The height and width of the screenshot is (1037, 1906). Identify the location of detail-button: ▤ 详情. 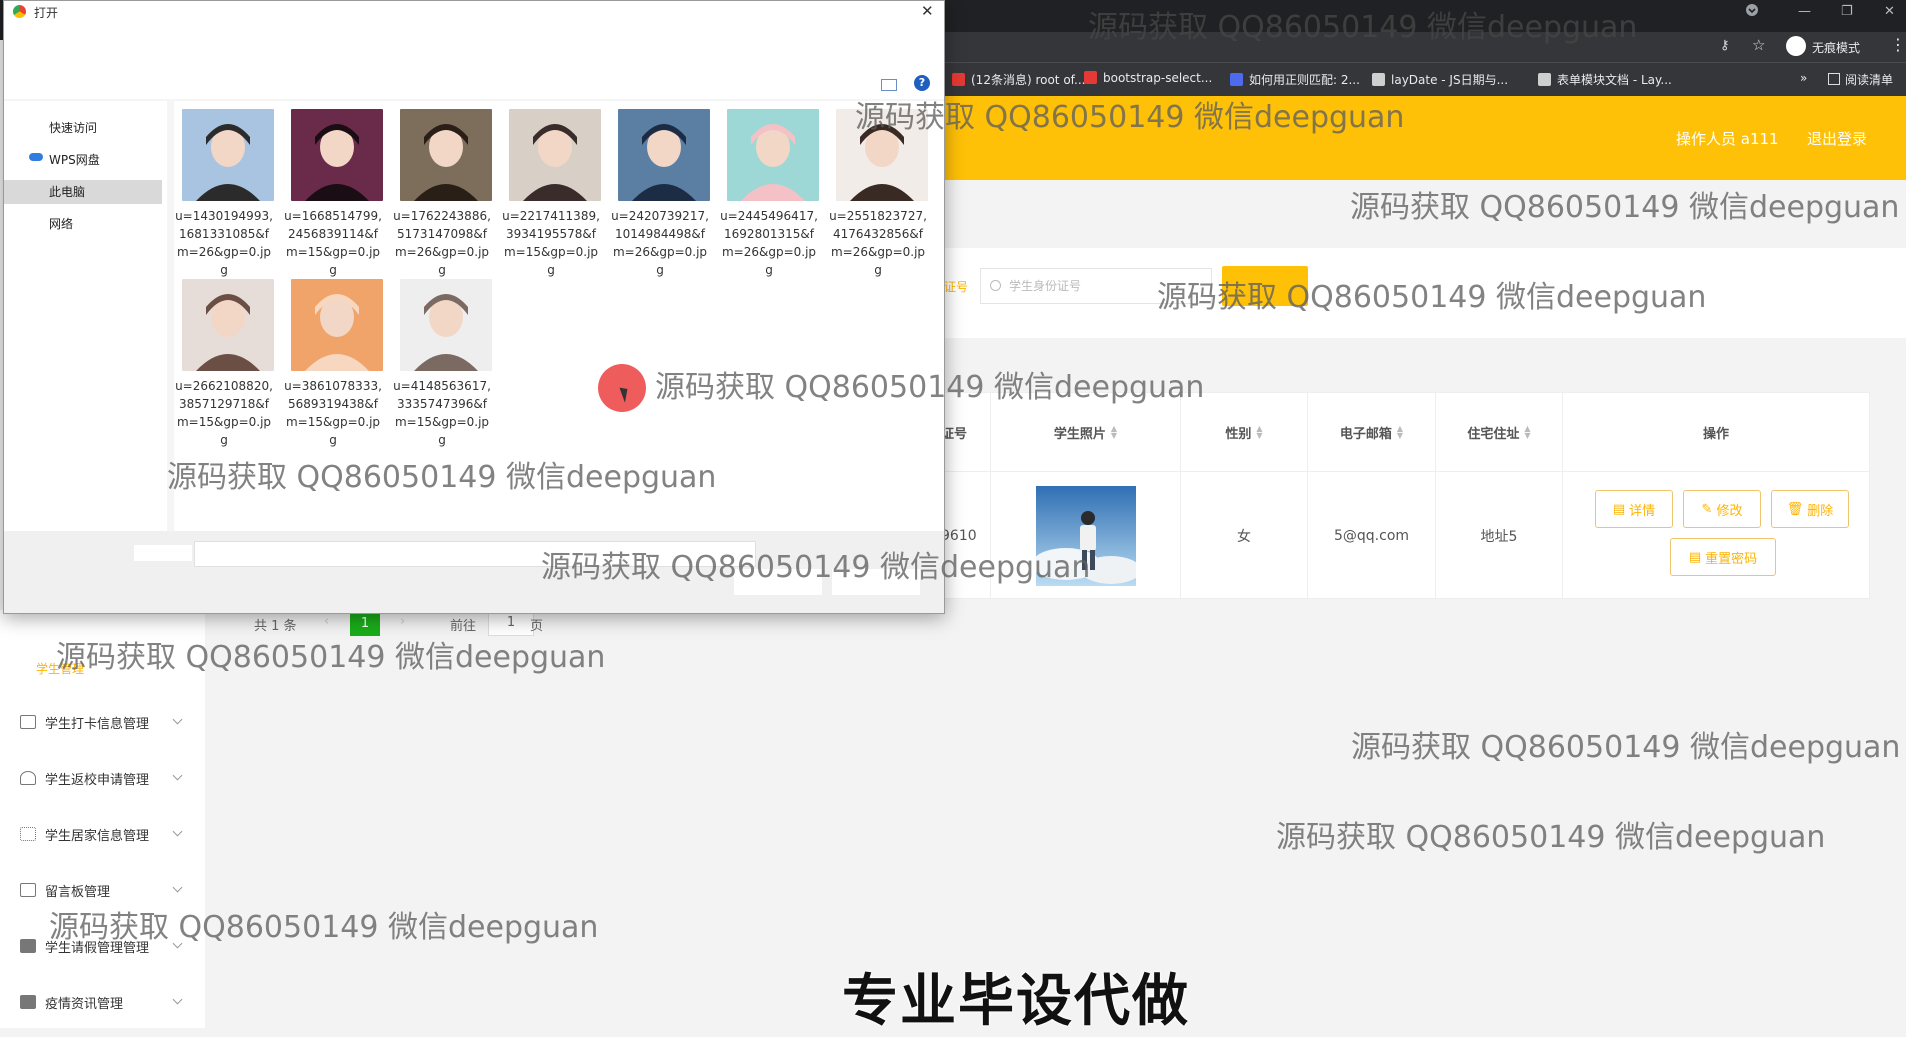
(1634, 509).